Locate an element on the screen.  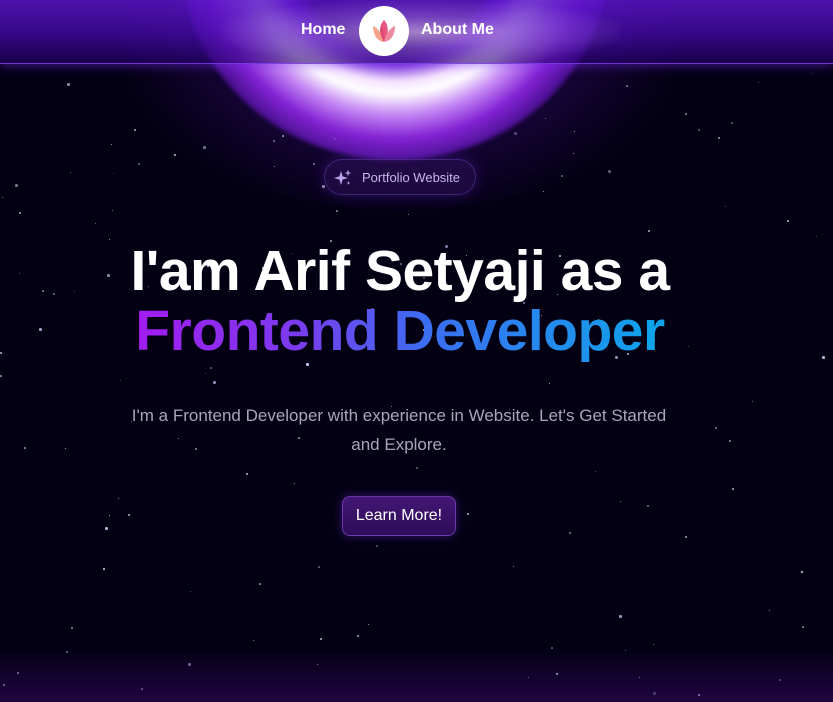
nav-link-home: Home is located at coordinates (323, 30).